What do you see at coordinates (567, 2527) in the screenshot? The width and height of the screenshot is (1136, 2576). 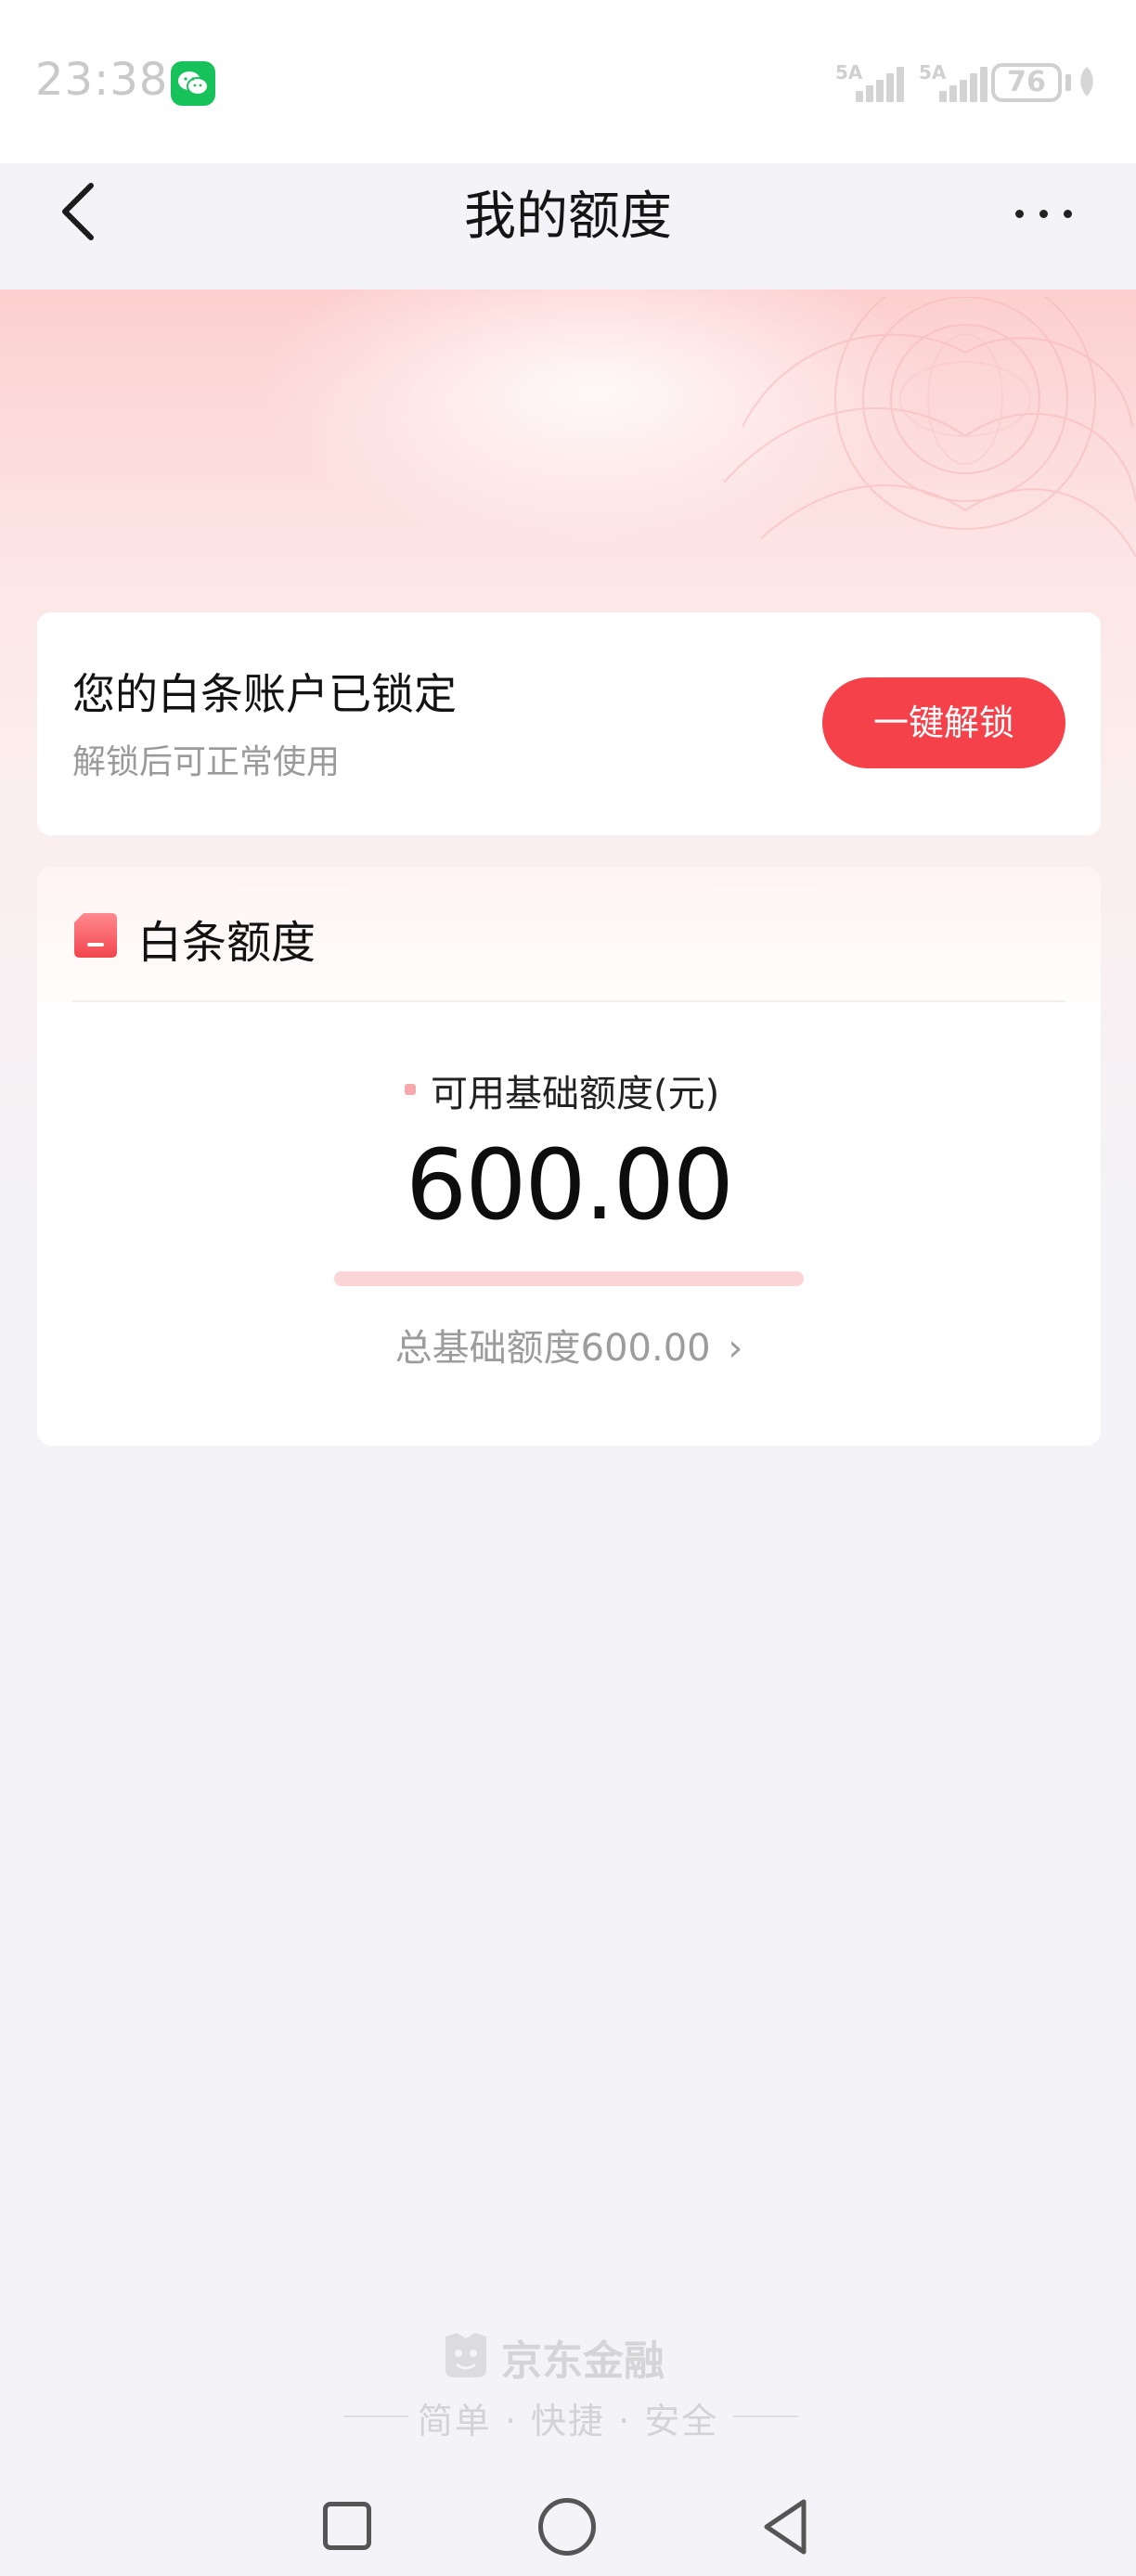 I see `home-button` at bounding box center [567, 2527].